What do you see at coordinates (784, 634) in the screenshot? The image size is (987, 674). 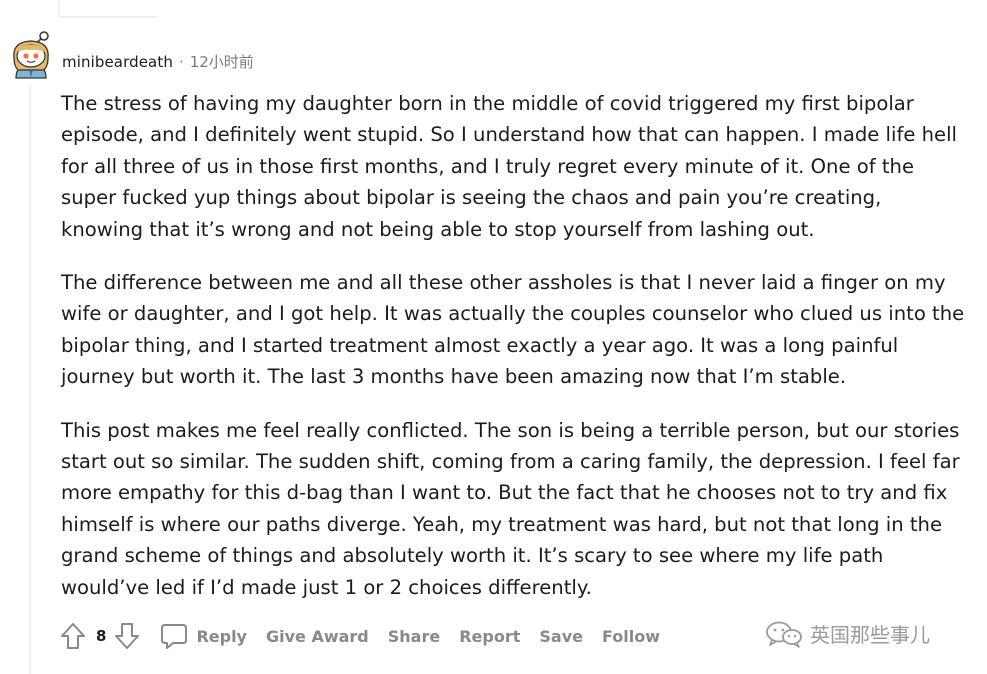 I see `wechat-logo-icon` at bounding box center [784, 634].